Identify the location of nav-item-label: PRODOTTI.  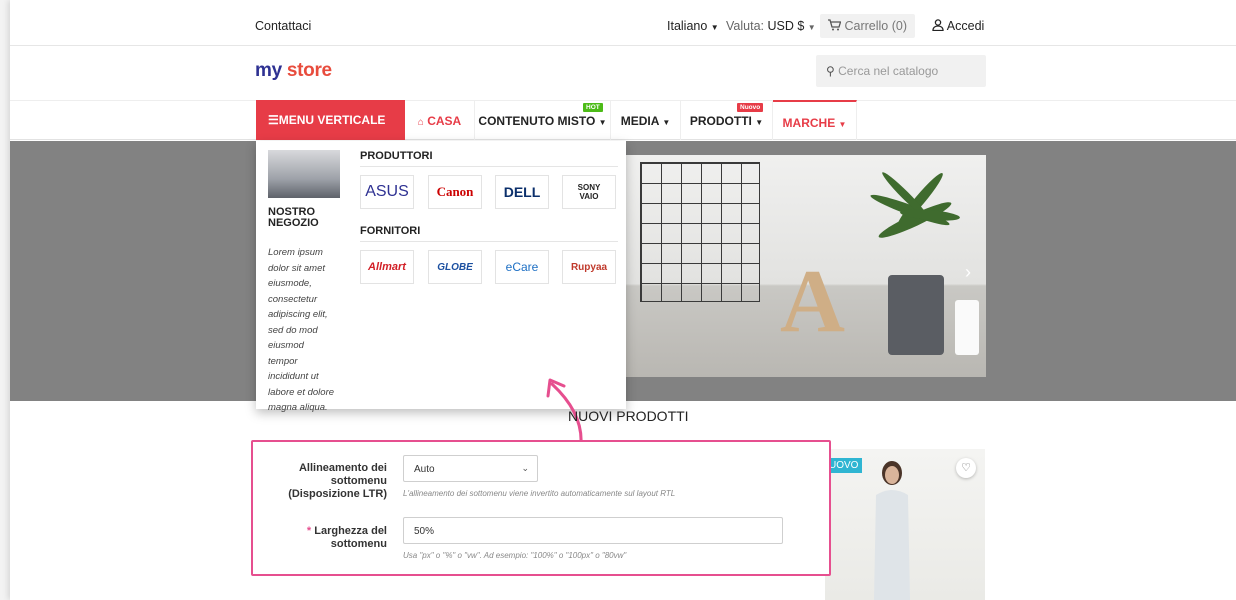
(720, 121).